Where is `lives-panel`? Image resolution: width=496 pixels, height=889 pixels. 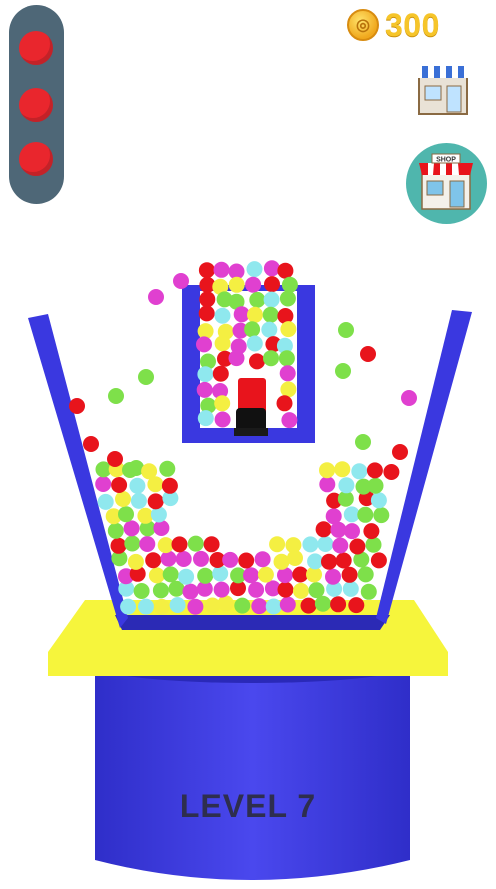
lives-panel is located at coordinates (36, 104).